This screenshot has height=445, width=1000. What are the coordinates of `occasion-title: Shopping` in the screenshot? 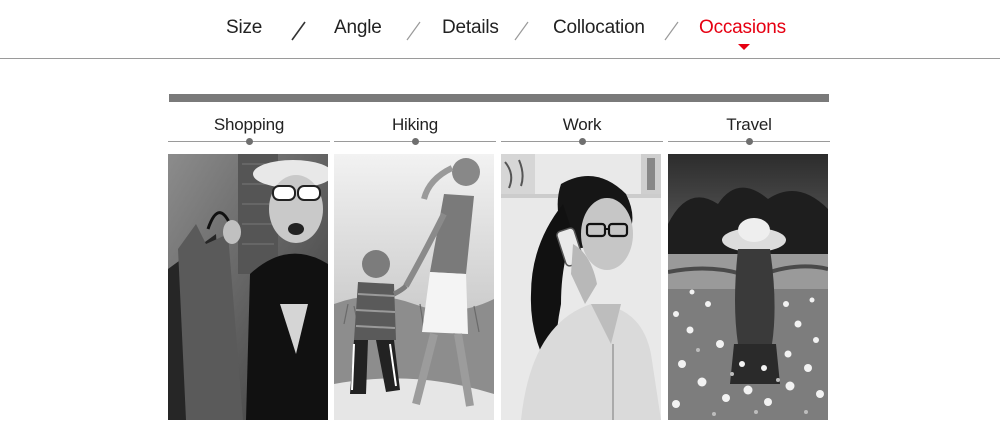 It's located at (249, 124).